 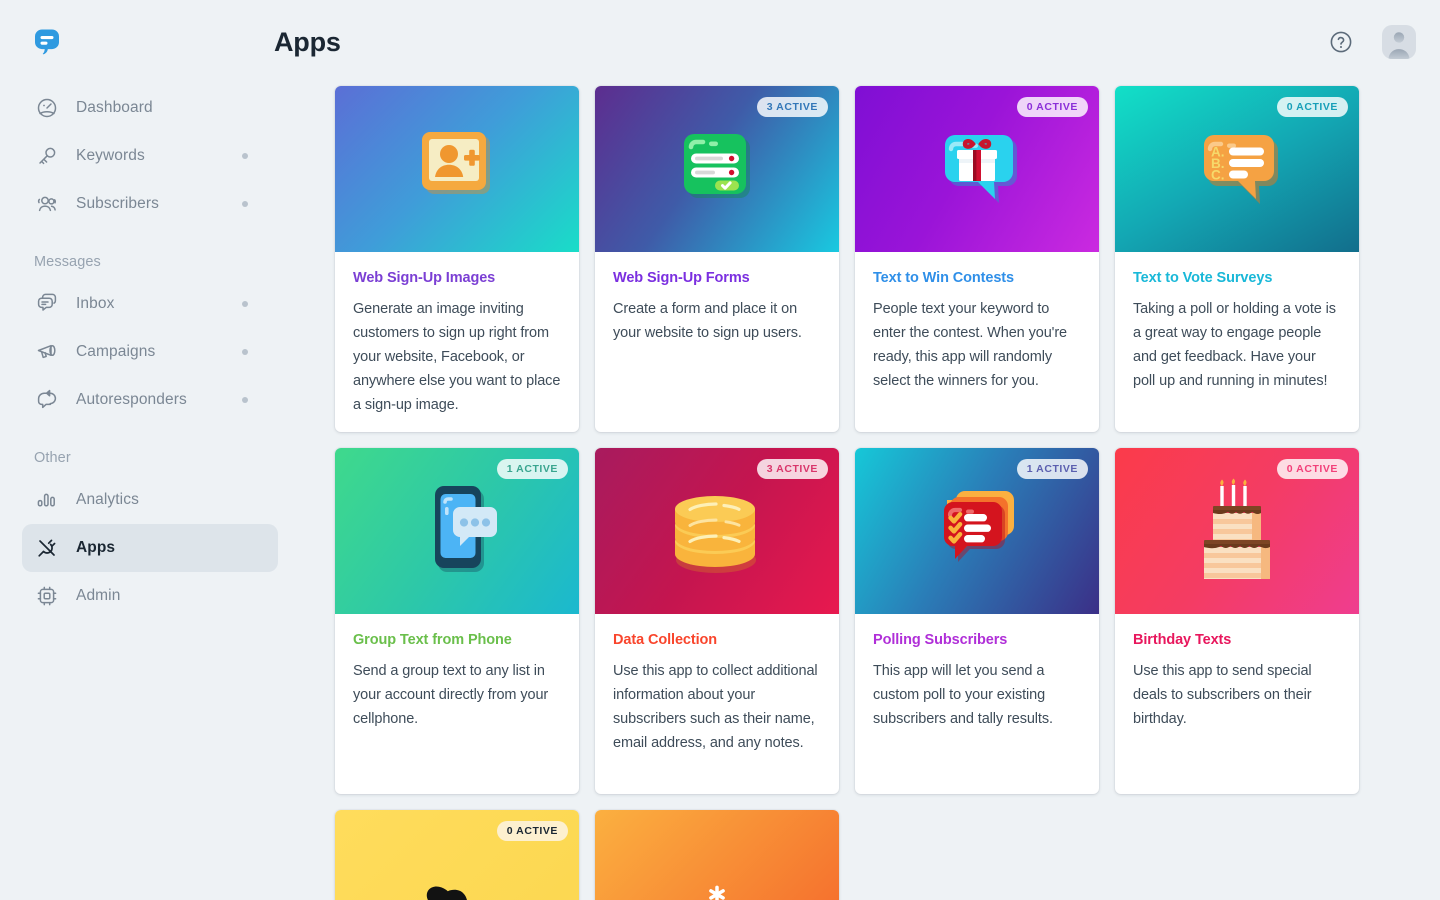 I want to click on sidebar-item-apps: Apps, so click(x=150, y=548).